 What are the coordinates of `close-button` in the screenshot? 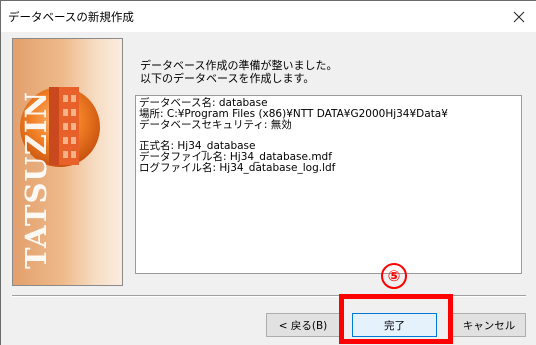 It's located at (519, 16).